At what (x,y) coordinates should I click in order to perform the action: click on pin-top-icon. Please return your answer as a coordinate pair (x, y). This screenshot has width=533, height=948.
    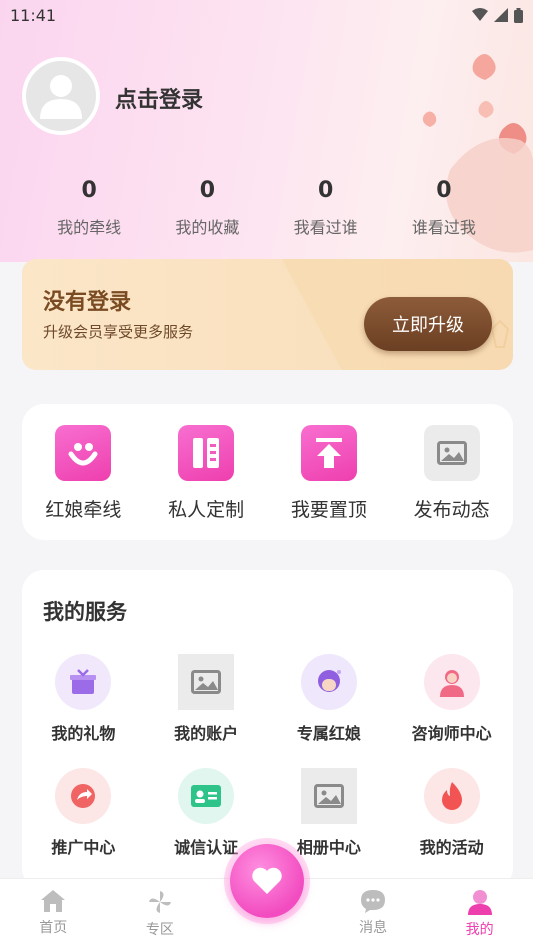
    Looking at the image, I should click on (328, 453).